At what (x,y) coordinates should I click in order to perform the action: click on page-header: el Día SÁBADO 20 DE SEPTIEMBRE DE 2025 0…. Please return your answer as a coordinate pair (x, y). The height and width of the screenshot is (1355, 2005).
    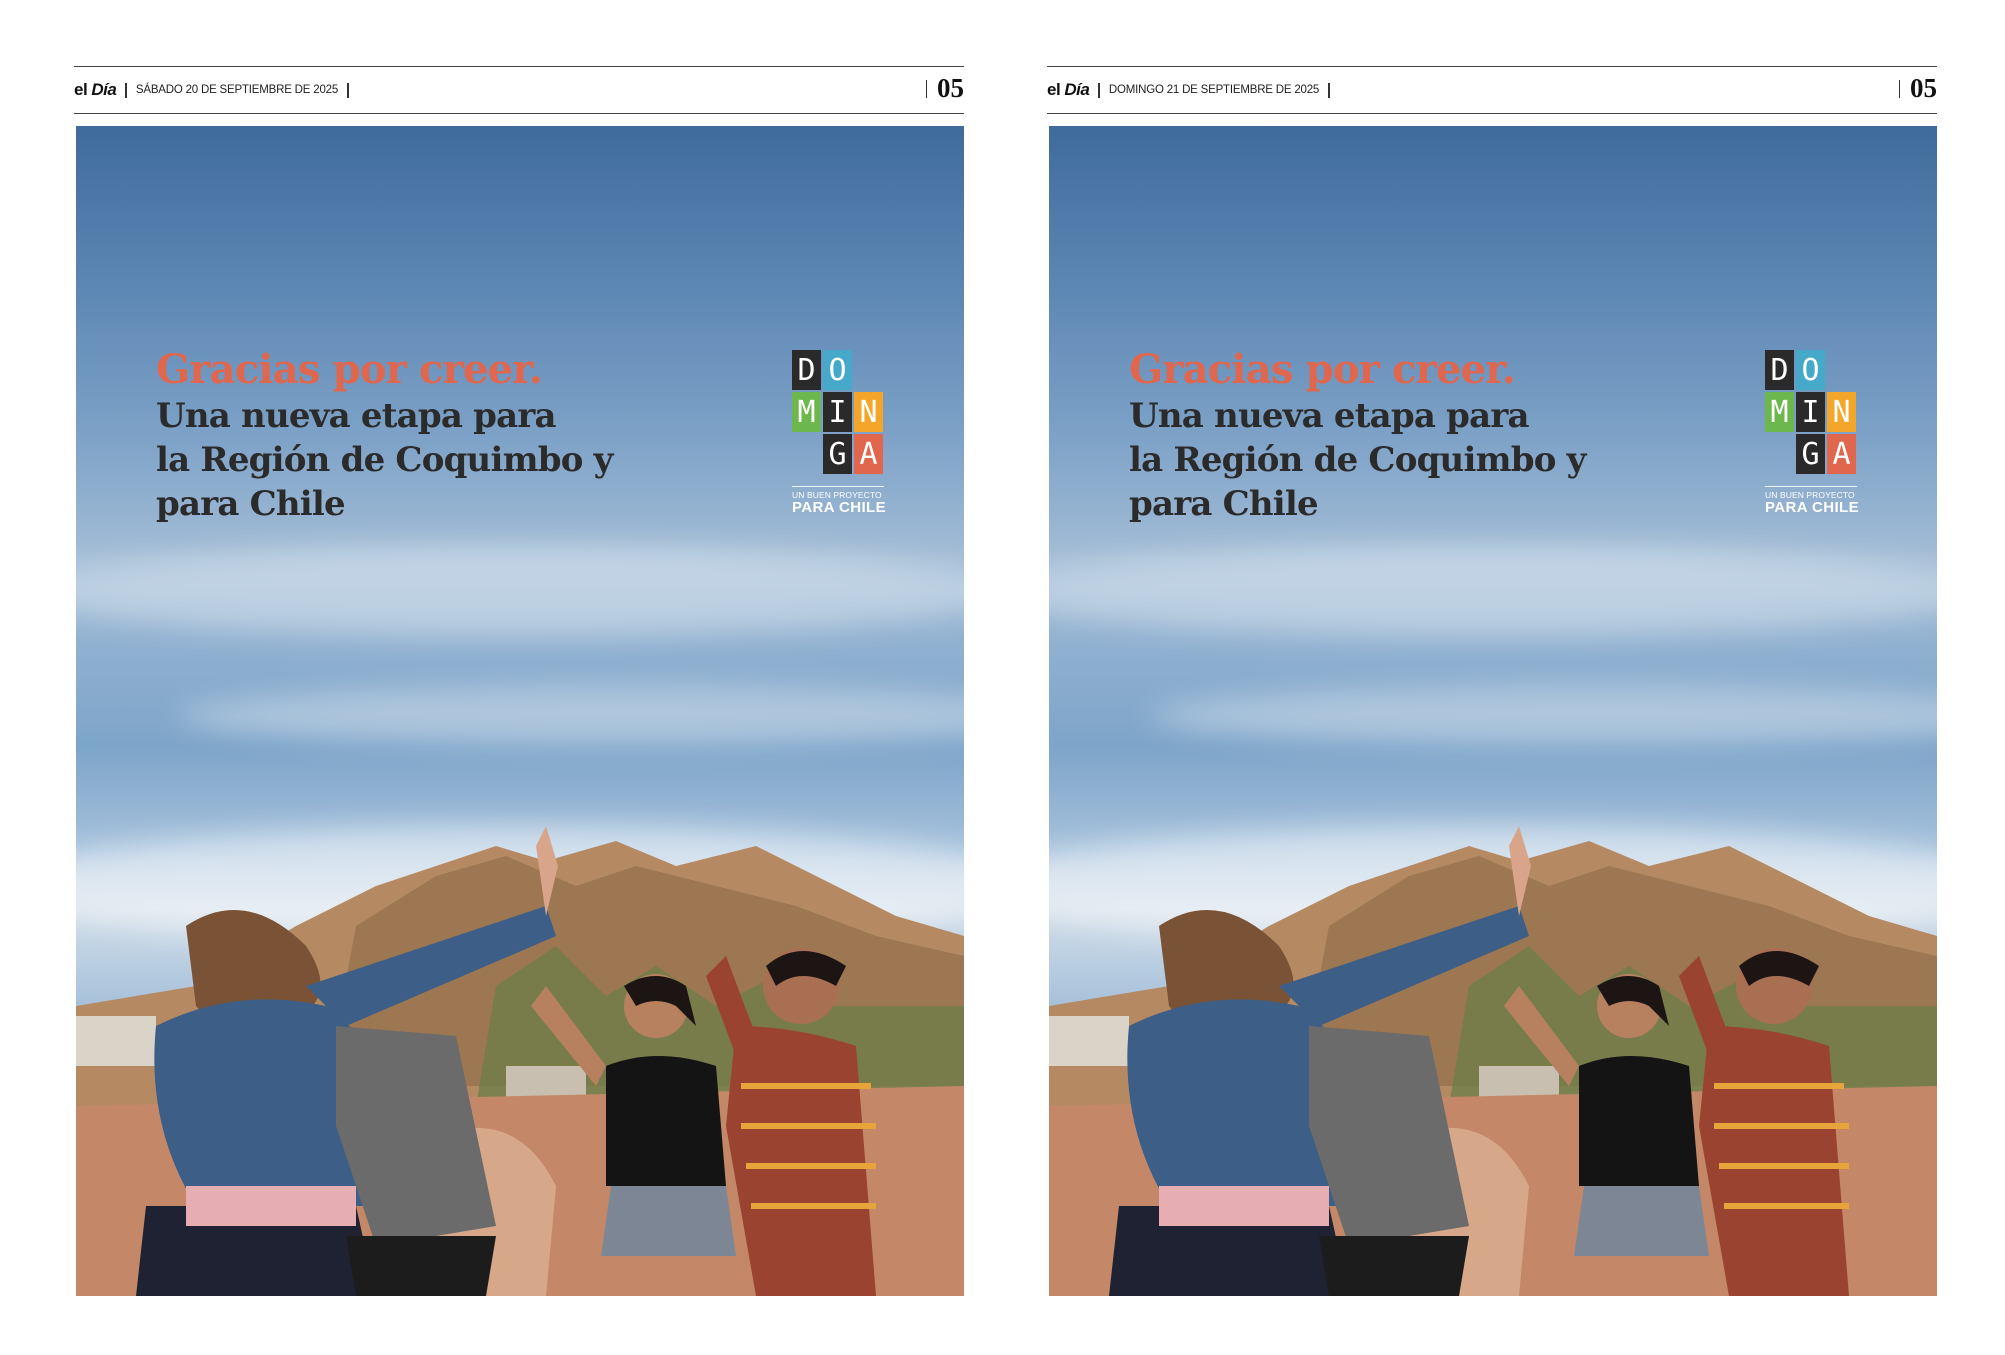
    Looking at the image, I should click on (519, 90).